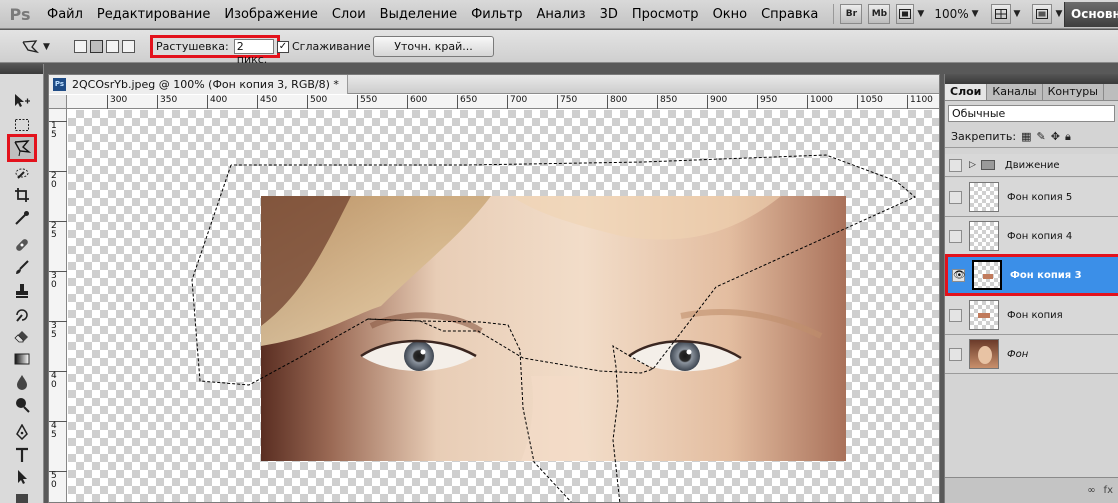 This screenshot has width=1118, height=503. Describe the element at coordinates (270, 14) in the screenshot. I see `menu-image: Изображение` at that location.